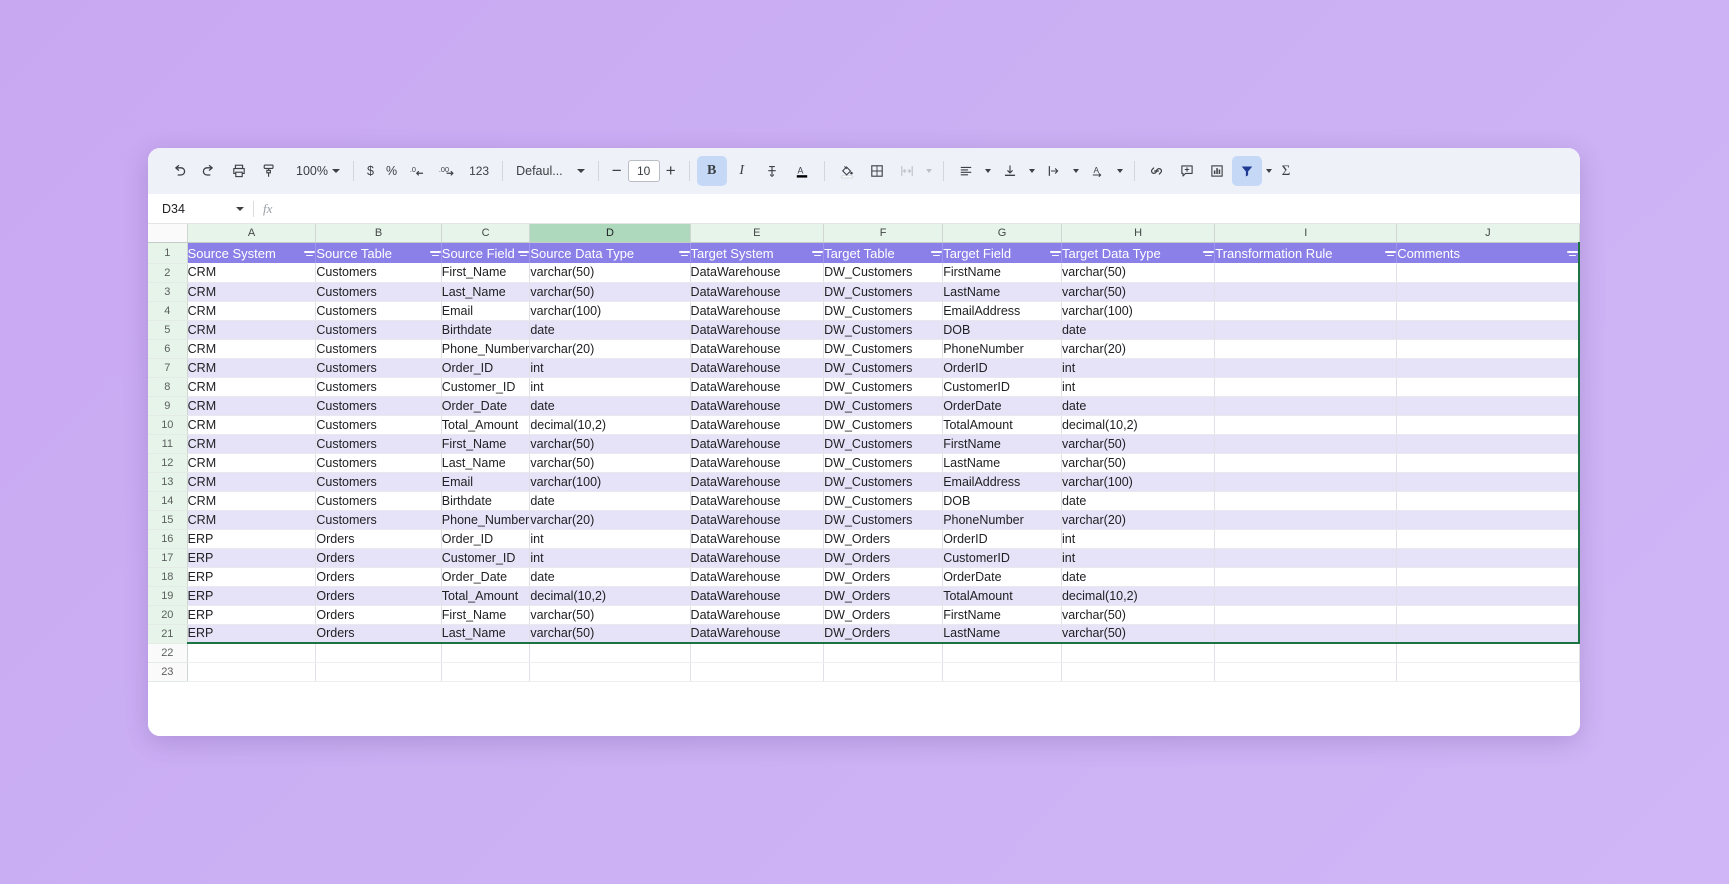 The width and height of the screenshot is (1729, 884). Describe the element at coordinates (1306, 596) in the screenshot. I see `cell-I19` at that location.